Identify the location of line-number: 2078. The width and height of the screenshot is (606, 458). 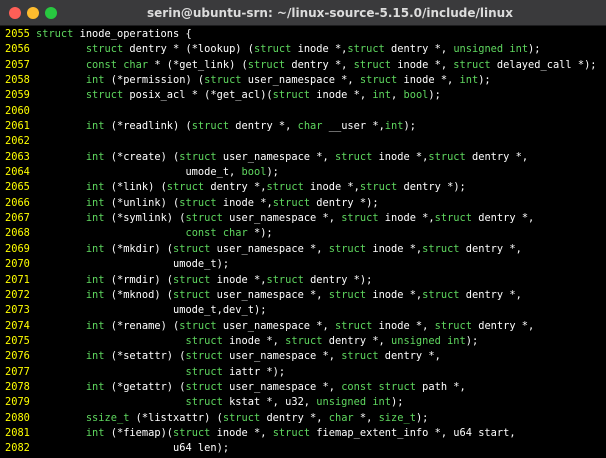
(17, 386).